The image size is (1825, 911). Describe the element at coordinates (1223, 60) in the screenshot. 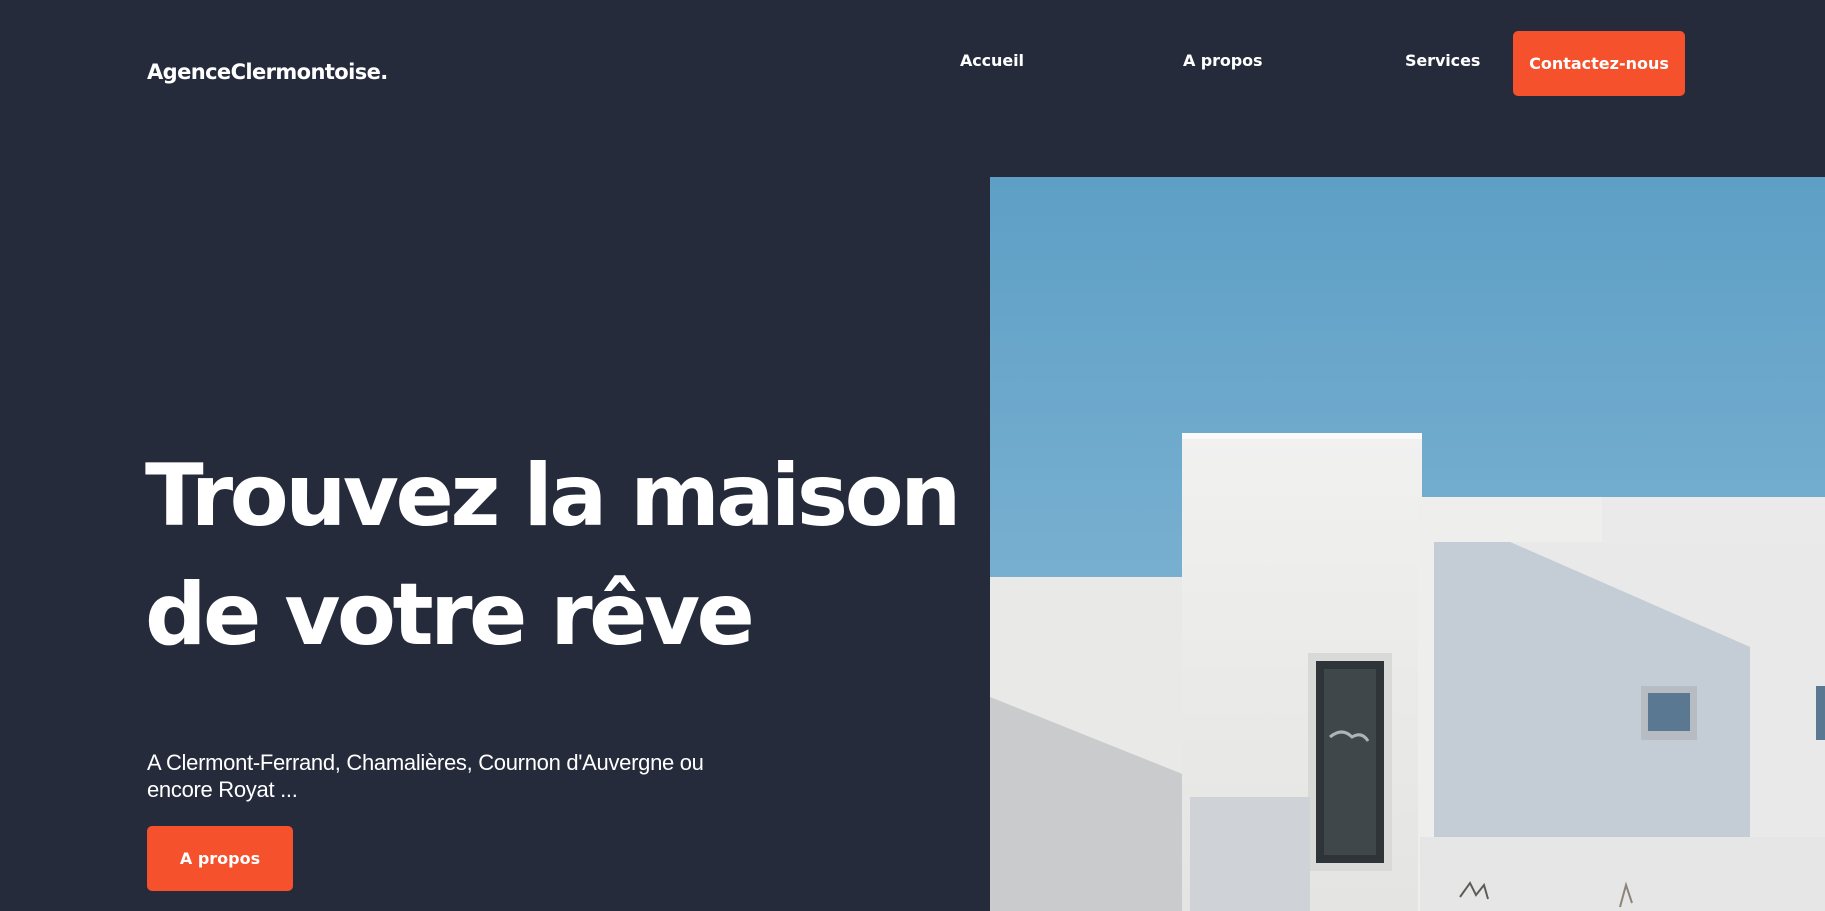

I see `nav-link-a-propos: A propos` at that location.